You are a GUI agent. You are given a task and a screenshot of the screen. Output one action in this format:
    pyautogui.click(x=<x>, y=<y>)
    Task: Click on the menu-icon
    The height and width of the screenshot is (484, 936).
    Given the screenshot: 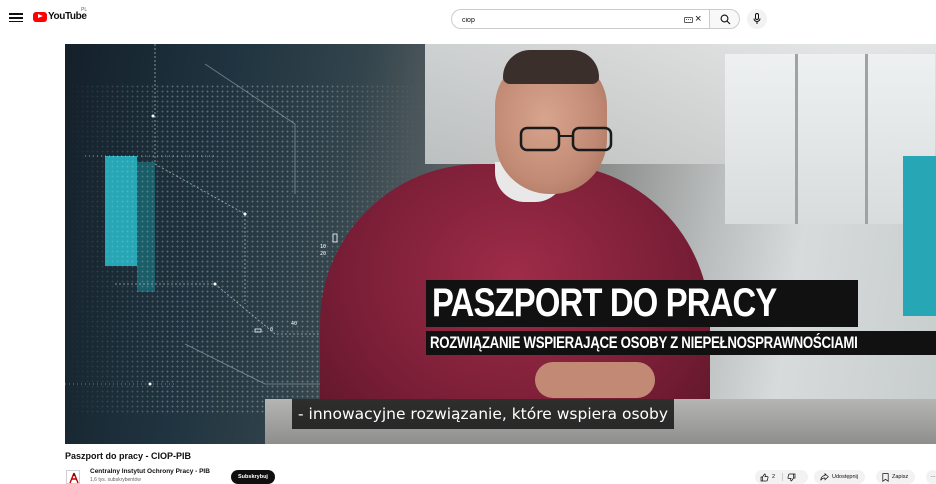 What is the action you would take?
    pyautogui.click(x=16, y=18)
    